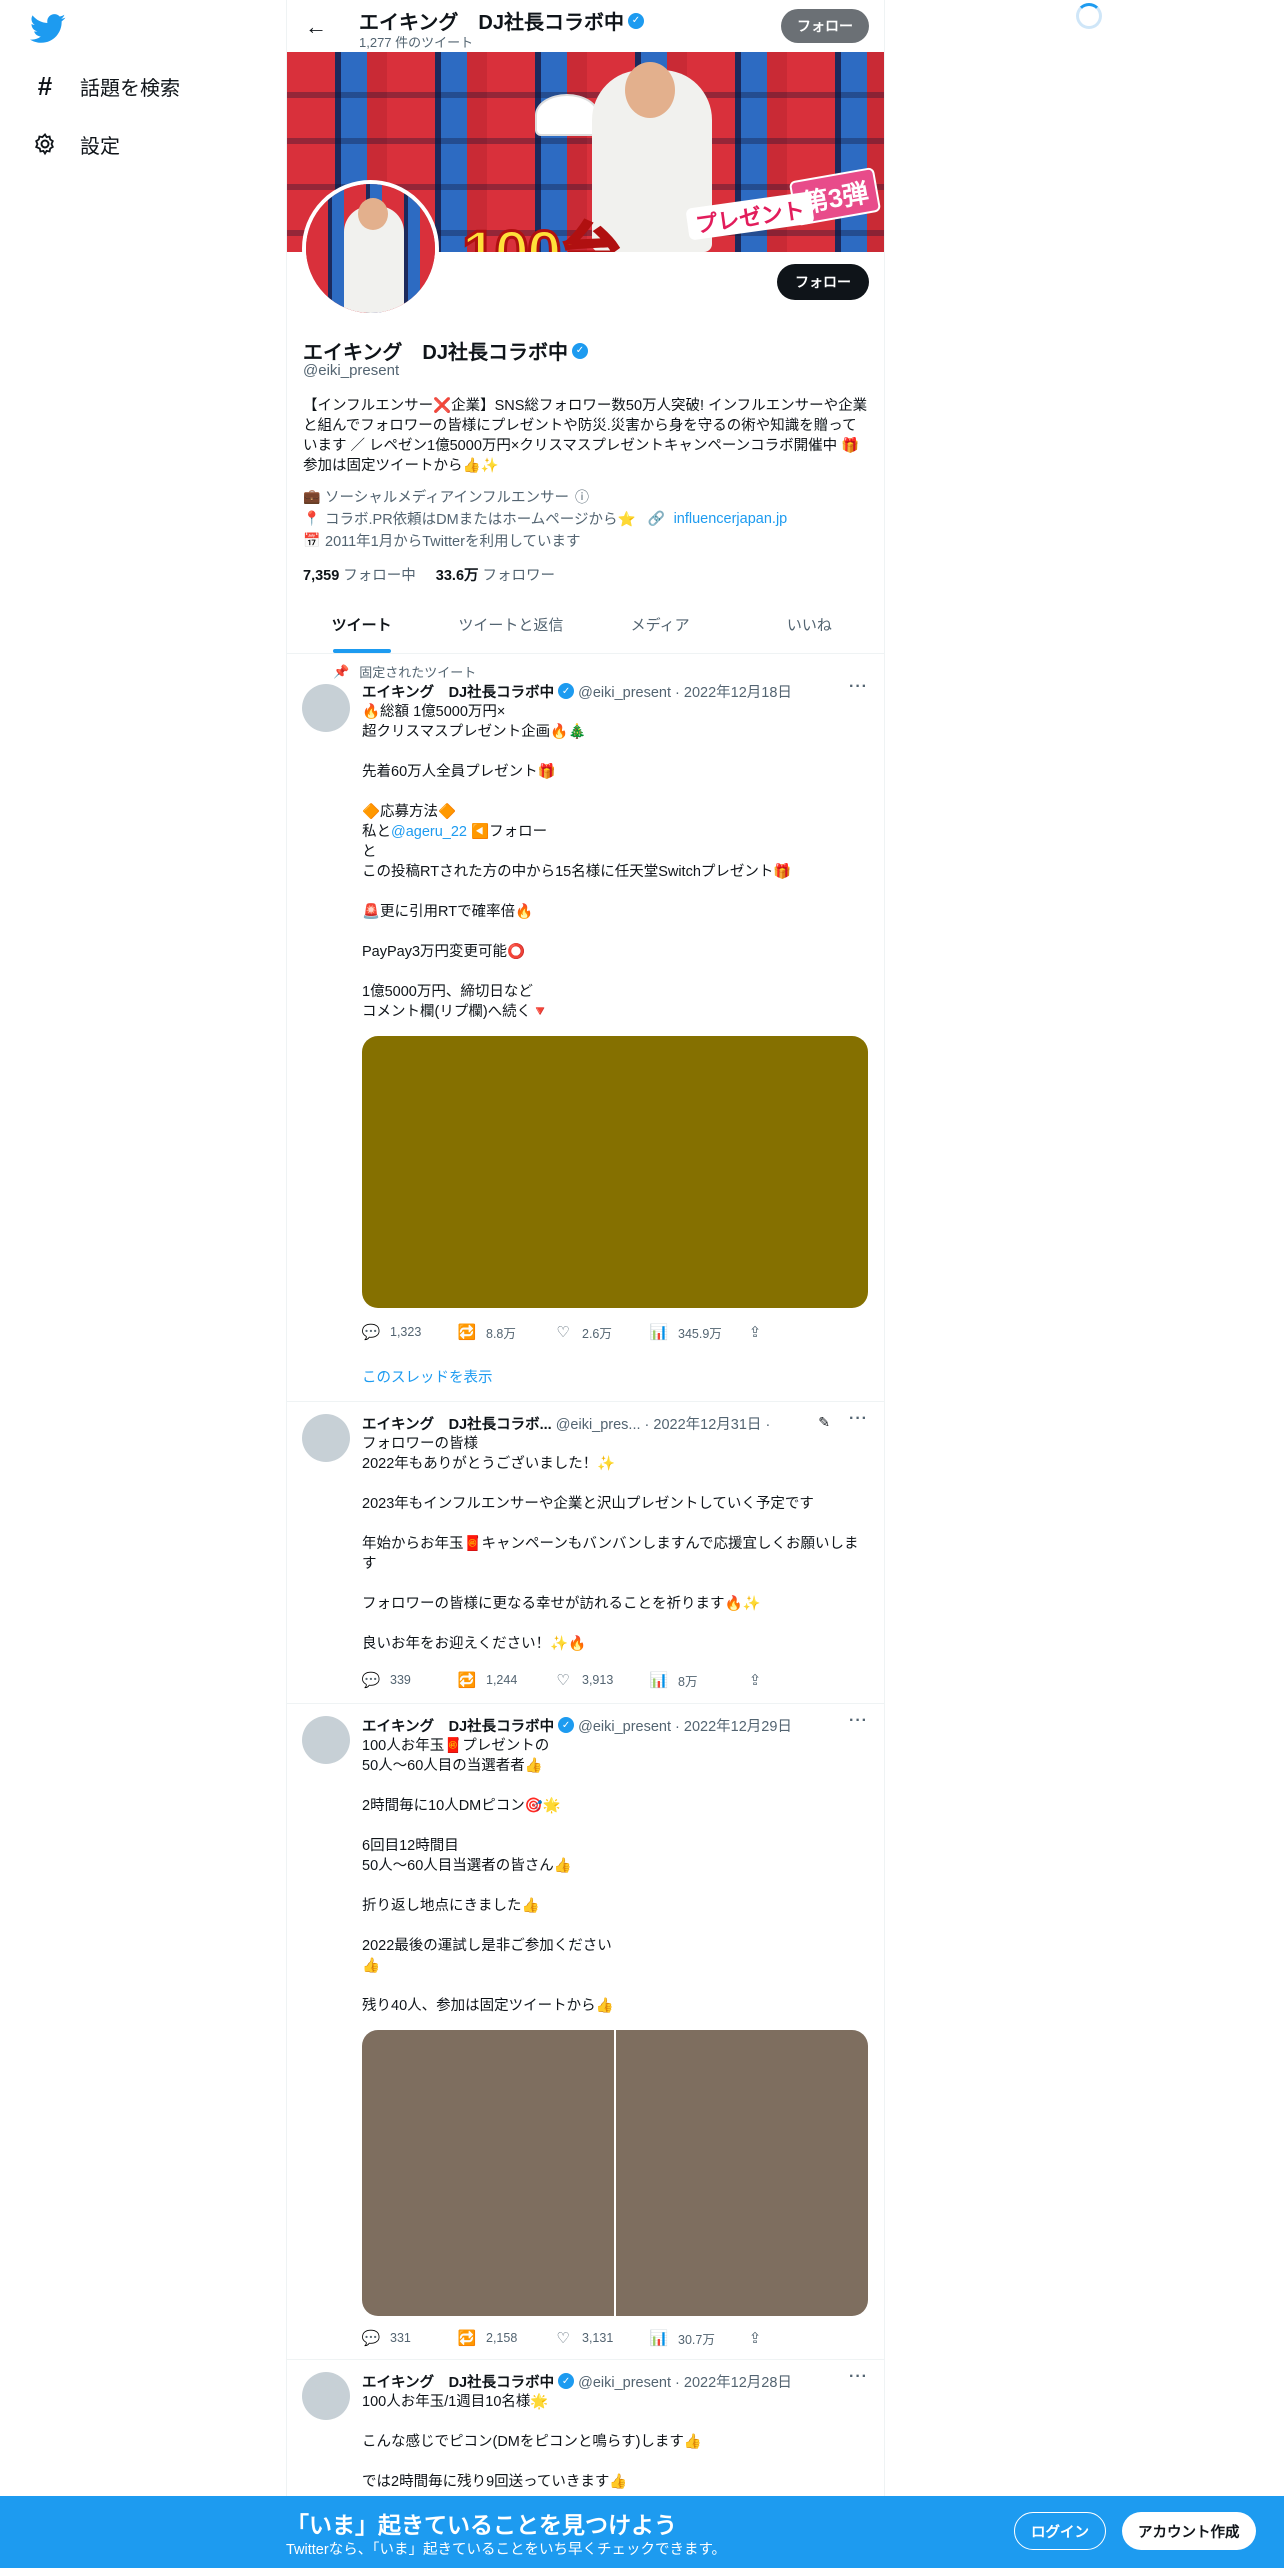 This screenshot has height=2568, width=1284. Describe the element at coordinates (602, 1332) in the screenshot. I see `like-button: ♡ 2.6万` at that location.